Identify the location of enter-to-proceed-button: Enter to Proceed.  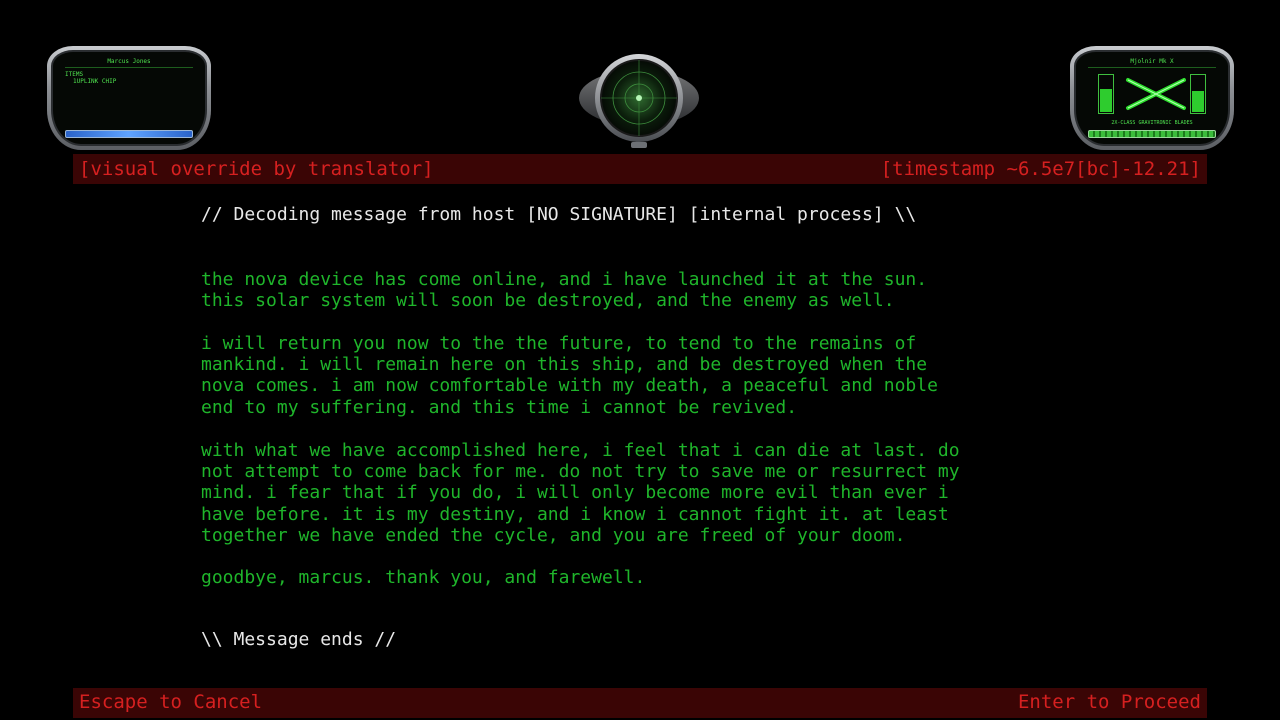
(1109, 702).